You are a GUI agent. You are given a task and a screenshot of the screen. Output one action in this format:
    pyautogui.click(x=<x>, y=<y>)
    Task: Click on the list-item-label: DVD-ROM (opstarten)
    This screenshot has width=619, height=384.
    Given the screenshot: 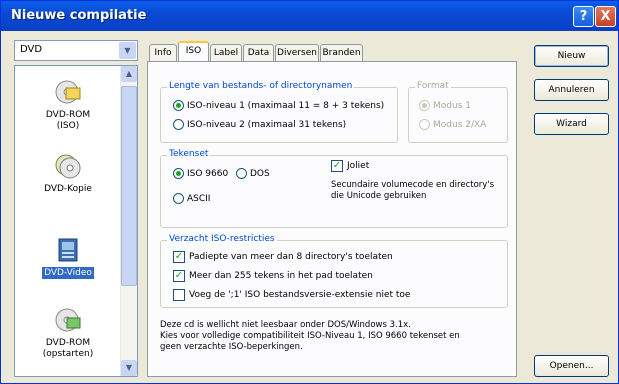 What is the action you would take?
    pyautogui.click(x=68, y=348)
    